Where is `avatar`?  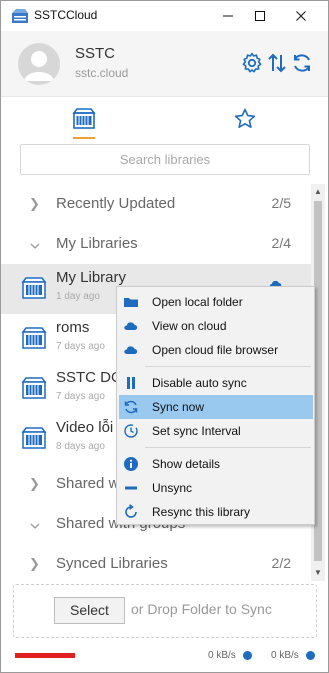 avatar is located at coordinates (39, 64).